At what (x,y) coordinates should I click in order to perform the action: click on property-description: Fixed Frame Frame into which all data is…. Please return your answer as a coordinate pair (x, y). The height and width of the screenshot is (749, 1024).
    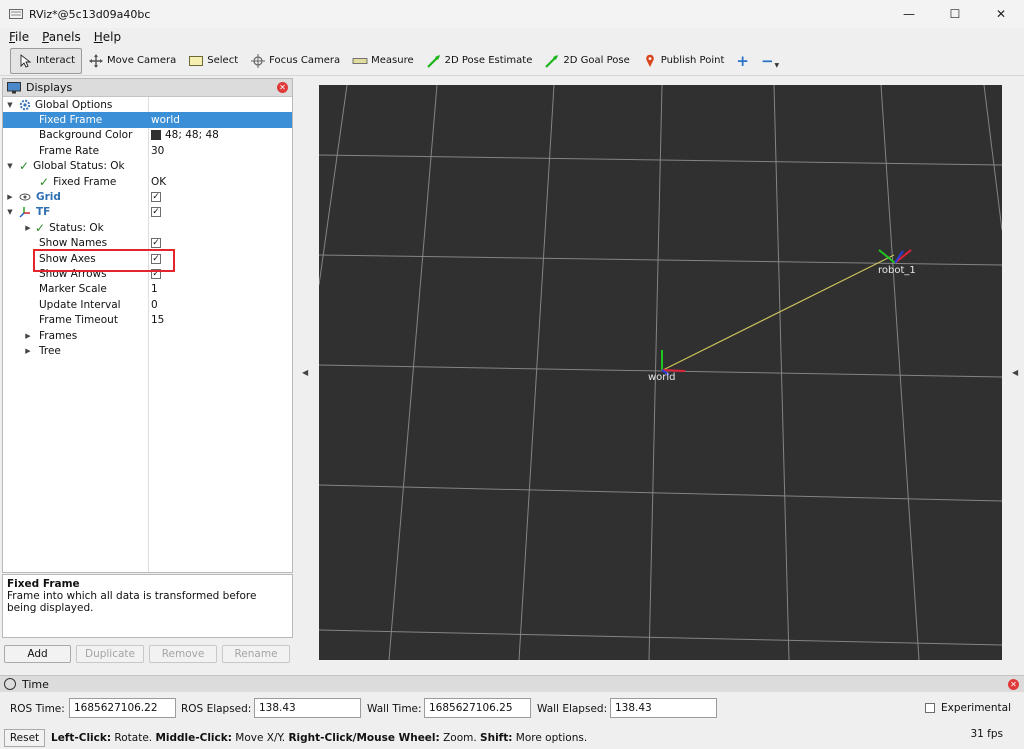
    Looking at the image, I should click on (147, 606).